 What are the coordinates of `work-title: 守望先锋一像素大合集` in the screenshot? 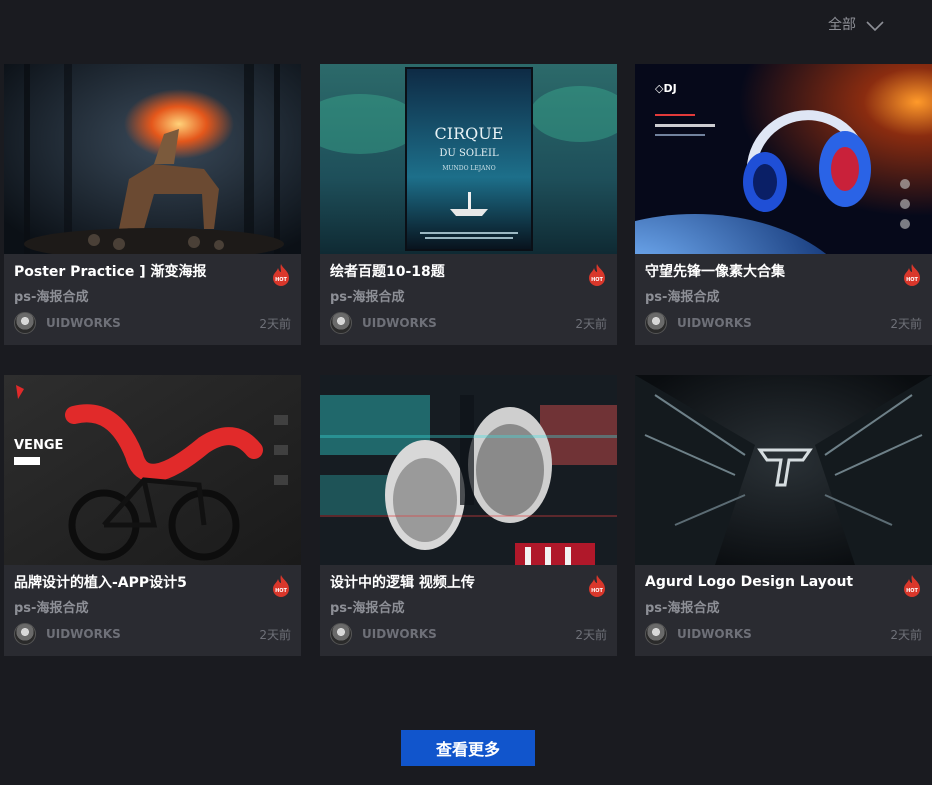 It's located at (770, 271).